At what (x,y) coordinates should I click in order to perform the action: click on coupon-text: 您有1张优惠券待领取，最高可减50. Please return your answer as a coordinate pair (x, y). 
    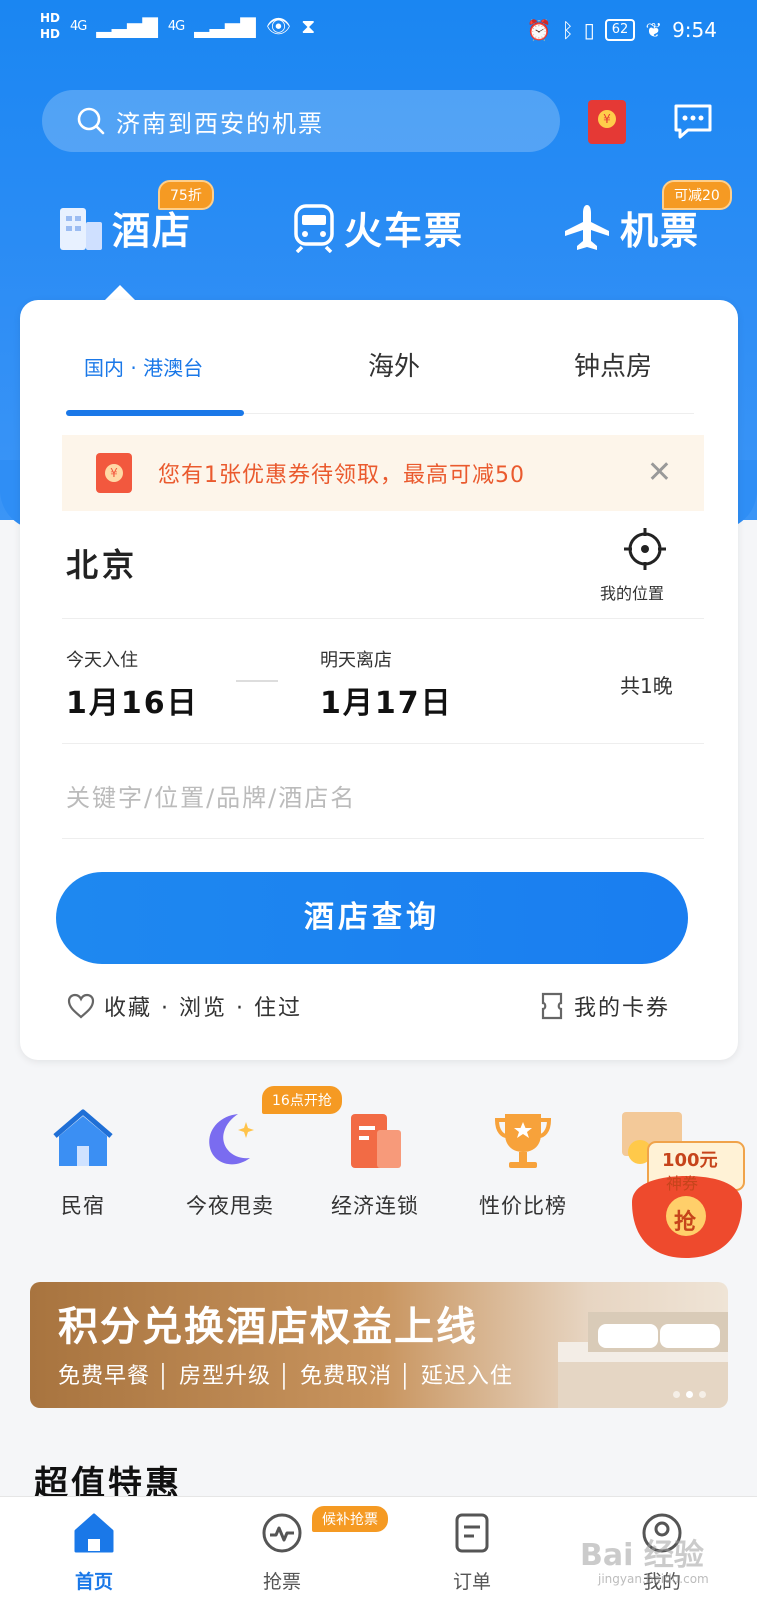
    Looking at the image, I should click on (341, 475).